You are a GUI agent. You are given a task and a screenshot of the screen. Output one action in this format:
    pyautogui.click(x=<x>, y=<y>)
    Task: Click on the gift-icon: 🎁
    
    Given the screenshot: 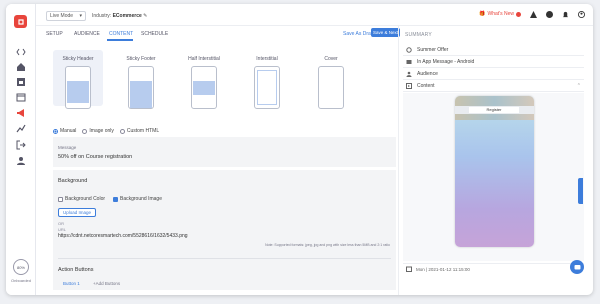 What is the action you would take?
    pyautogui.click(x=482, y=14)
    